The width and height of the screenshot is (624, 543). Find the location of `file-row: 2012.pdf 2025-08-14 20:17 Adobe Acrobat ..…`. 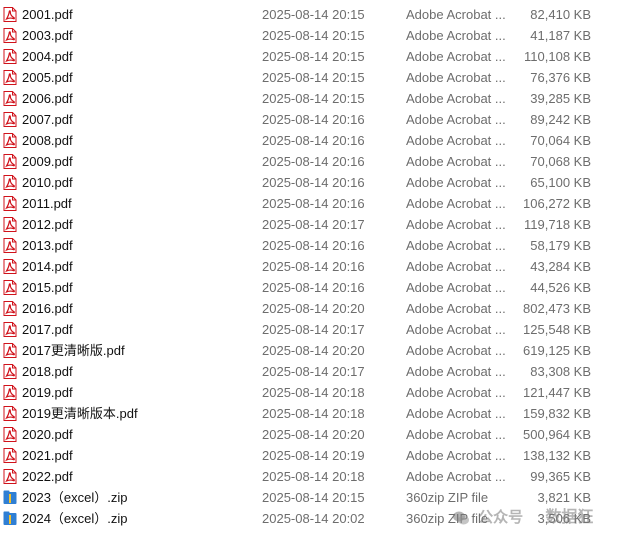

file-row: 2012.pdf 2025-08-14 20:17 Adobe Acrobat ..… is located at coordinates (312, 224).